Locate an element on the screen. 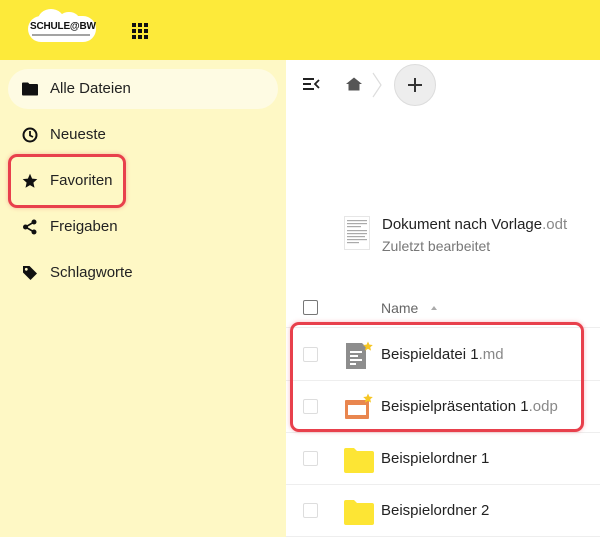 This screenshot has height=537, width=600. logo-tagline-line is located at coordinates (61, 35).